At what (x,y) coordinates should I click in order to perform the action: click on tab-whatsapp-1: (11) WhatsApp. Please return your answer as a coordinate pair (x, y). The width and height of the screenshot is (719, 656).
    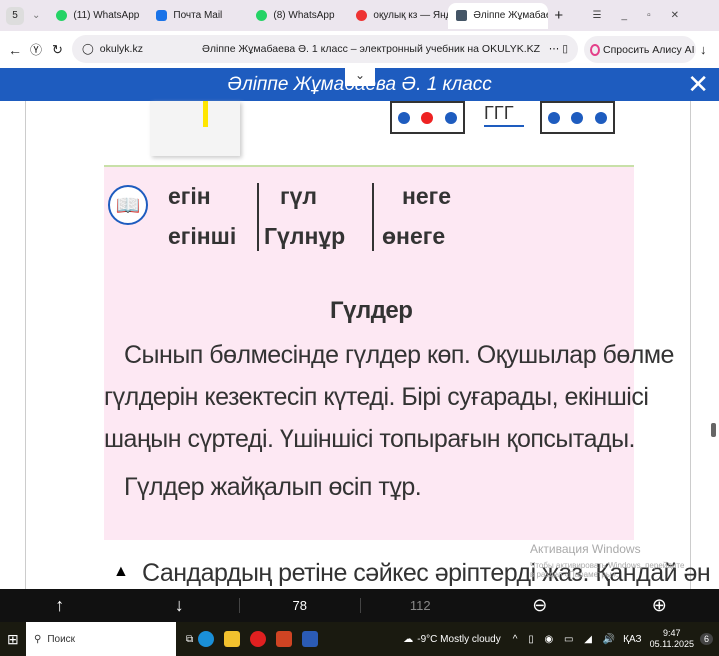
    Looking at the image, I should click on (98, 16).